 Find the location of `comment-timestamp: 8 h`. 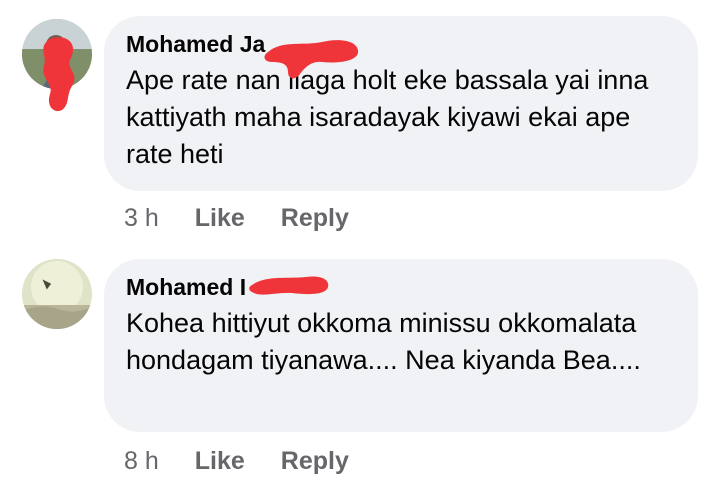

comment-timestamp: 8 h is located at coordinates (141, 461).